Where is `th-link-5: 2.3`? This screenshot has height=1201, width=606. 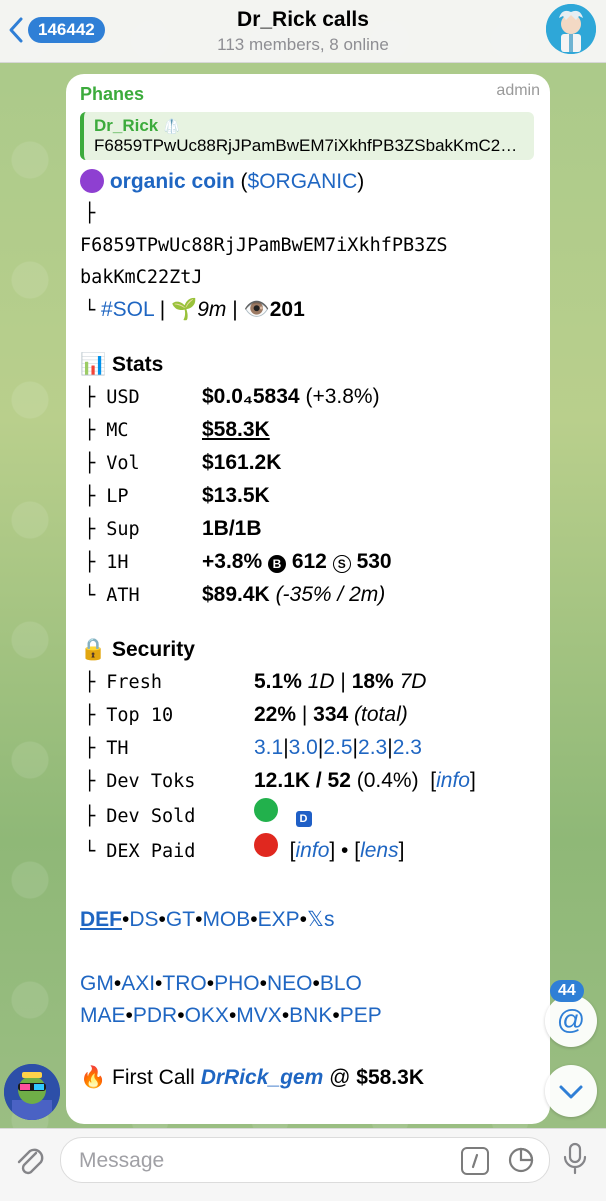
th-link-5: 2.3 is located at coordinates (407, 748).